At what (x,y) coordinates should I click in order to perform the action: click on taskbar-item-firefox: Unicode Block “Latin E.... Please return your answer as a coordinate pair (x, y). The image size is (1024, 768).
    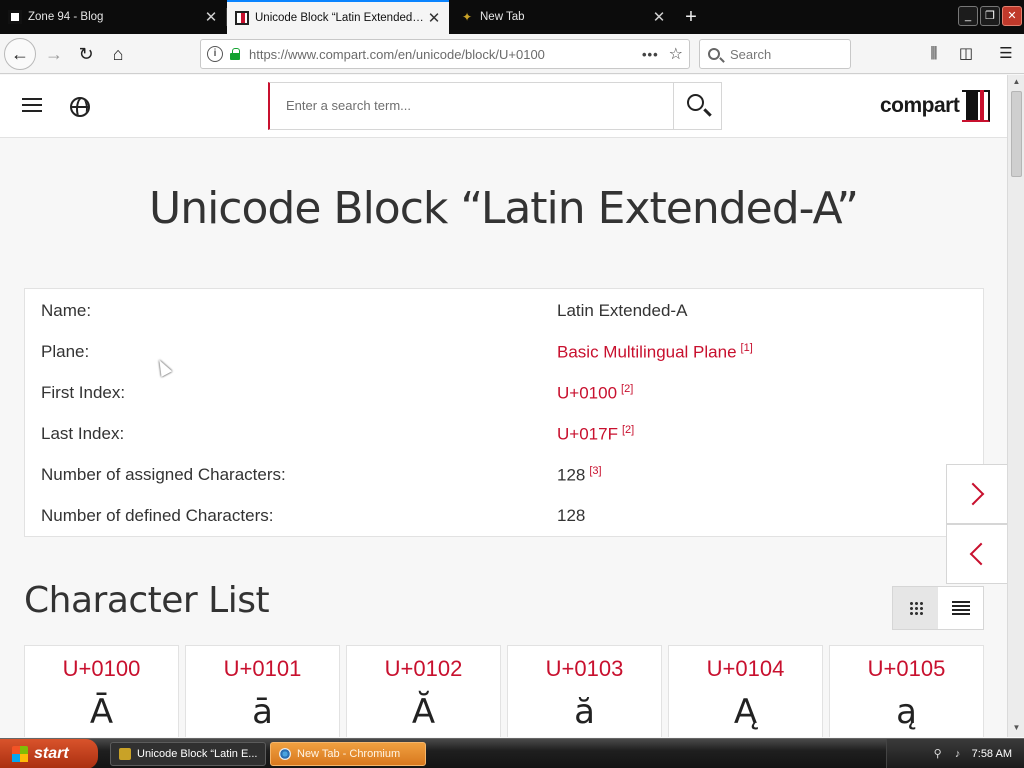
    Looking at the image, I should click on (188, 754).